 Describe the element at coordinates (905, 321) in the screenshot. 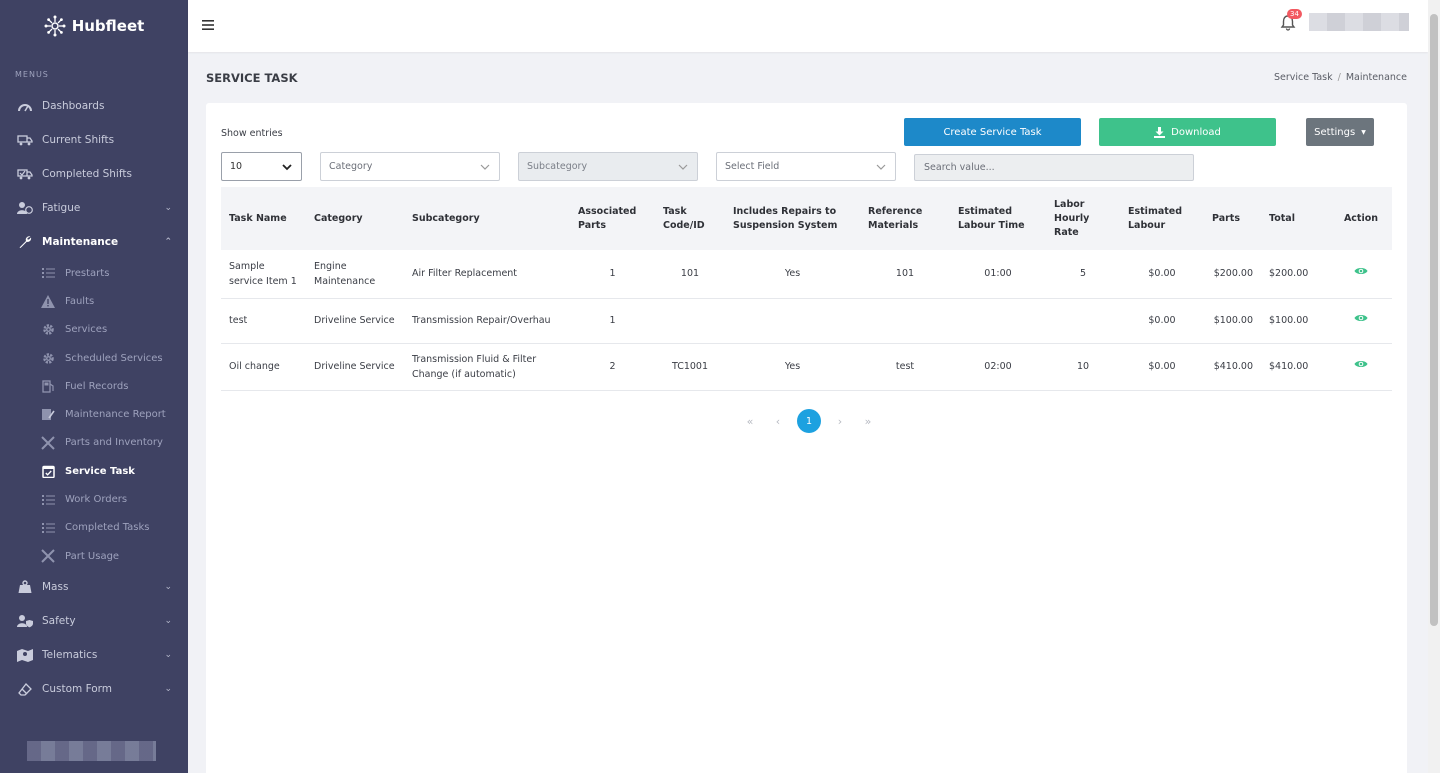

I see `cell-reference-materials` at that location.